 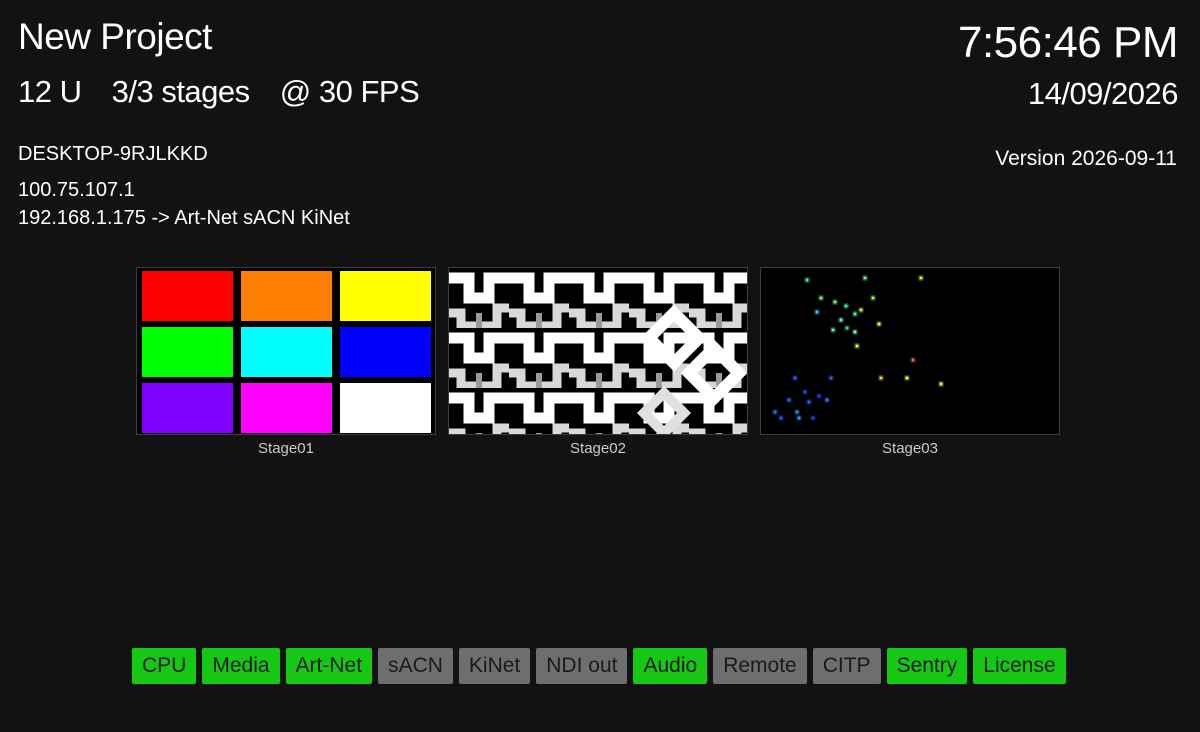 I want to click on status-chip-citp: CITP, so click(x=846, y=666).